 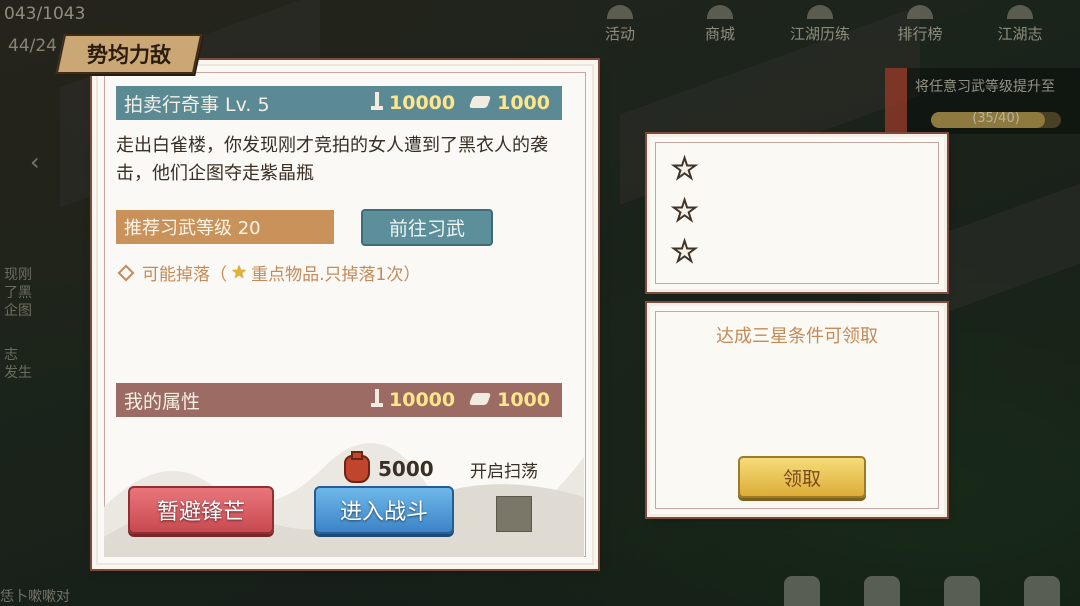 What do you see at coordinates (18, 364) in the screenshot?
I see `side-story-text: 志 发生` at bounding box center [18, 364].